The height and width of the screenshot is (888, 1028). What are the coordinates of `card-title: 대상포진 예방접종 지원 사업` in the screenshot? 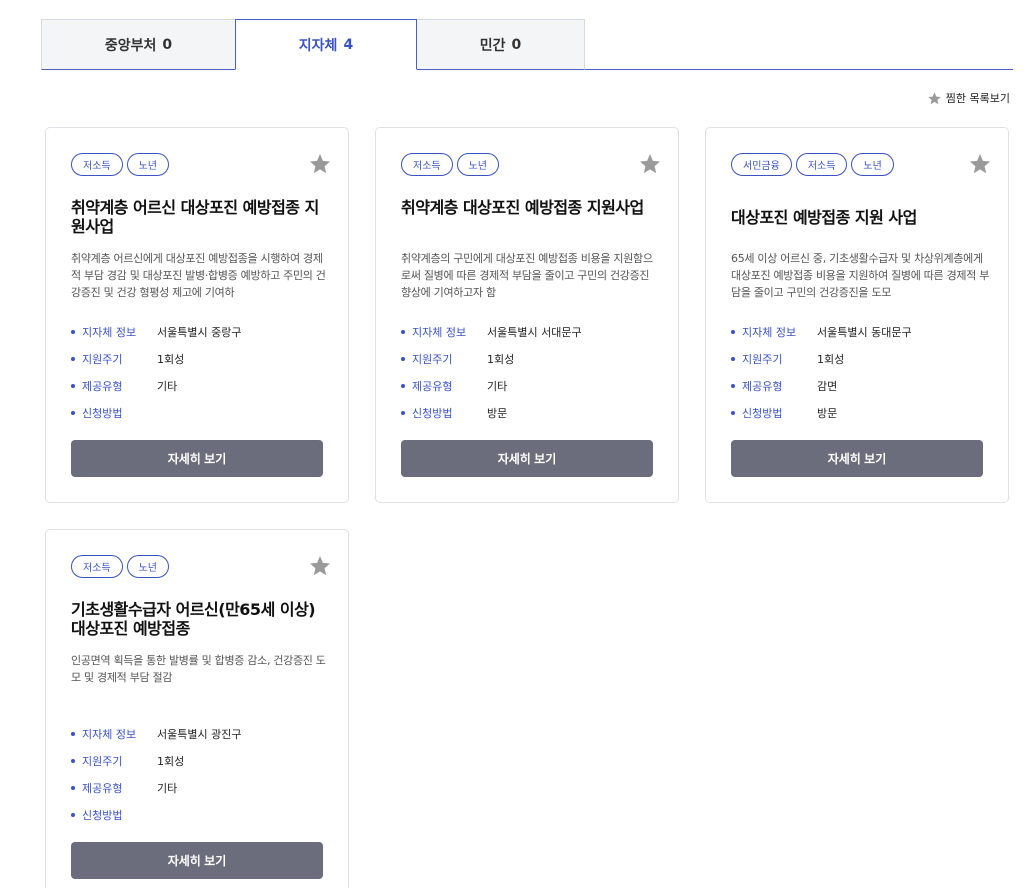 It's located at (824, 217).